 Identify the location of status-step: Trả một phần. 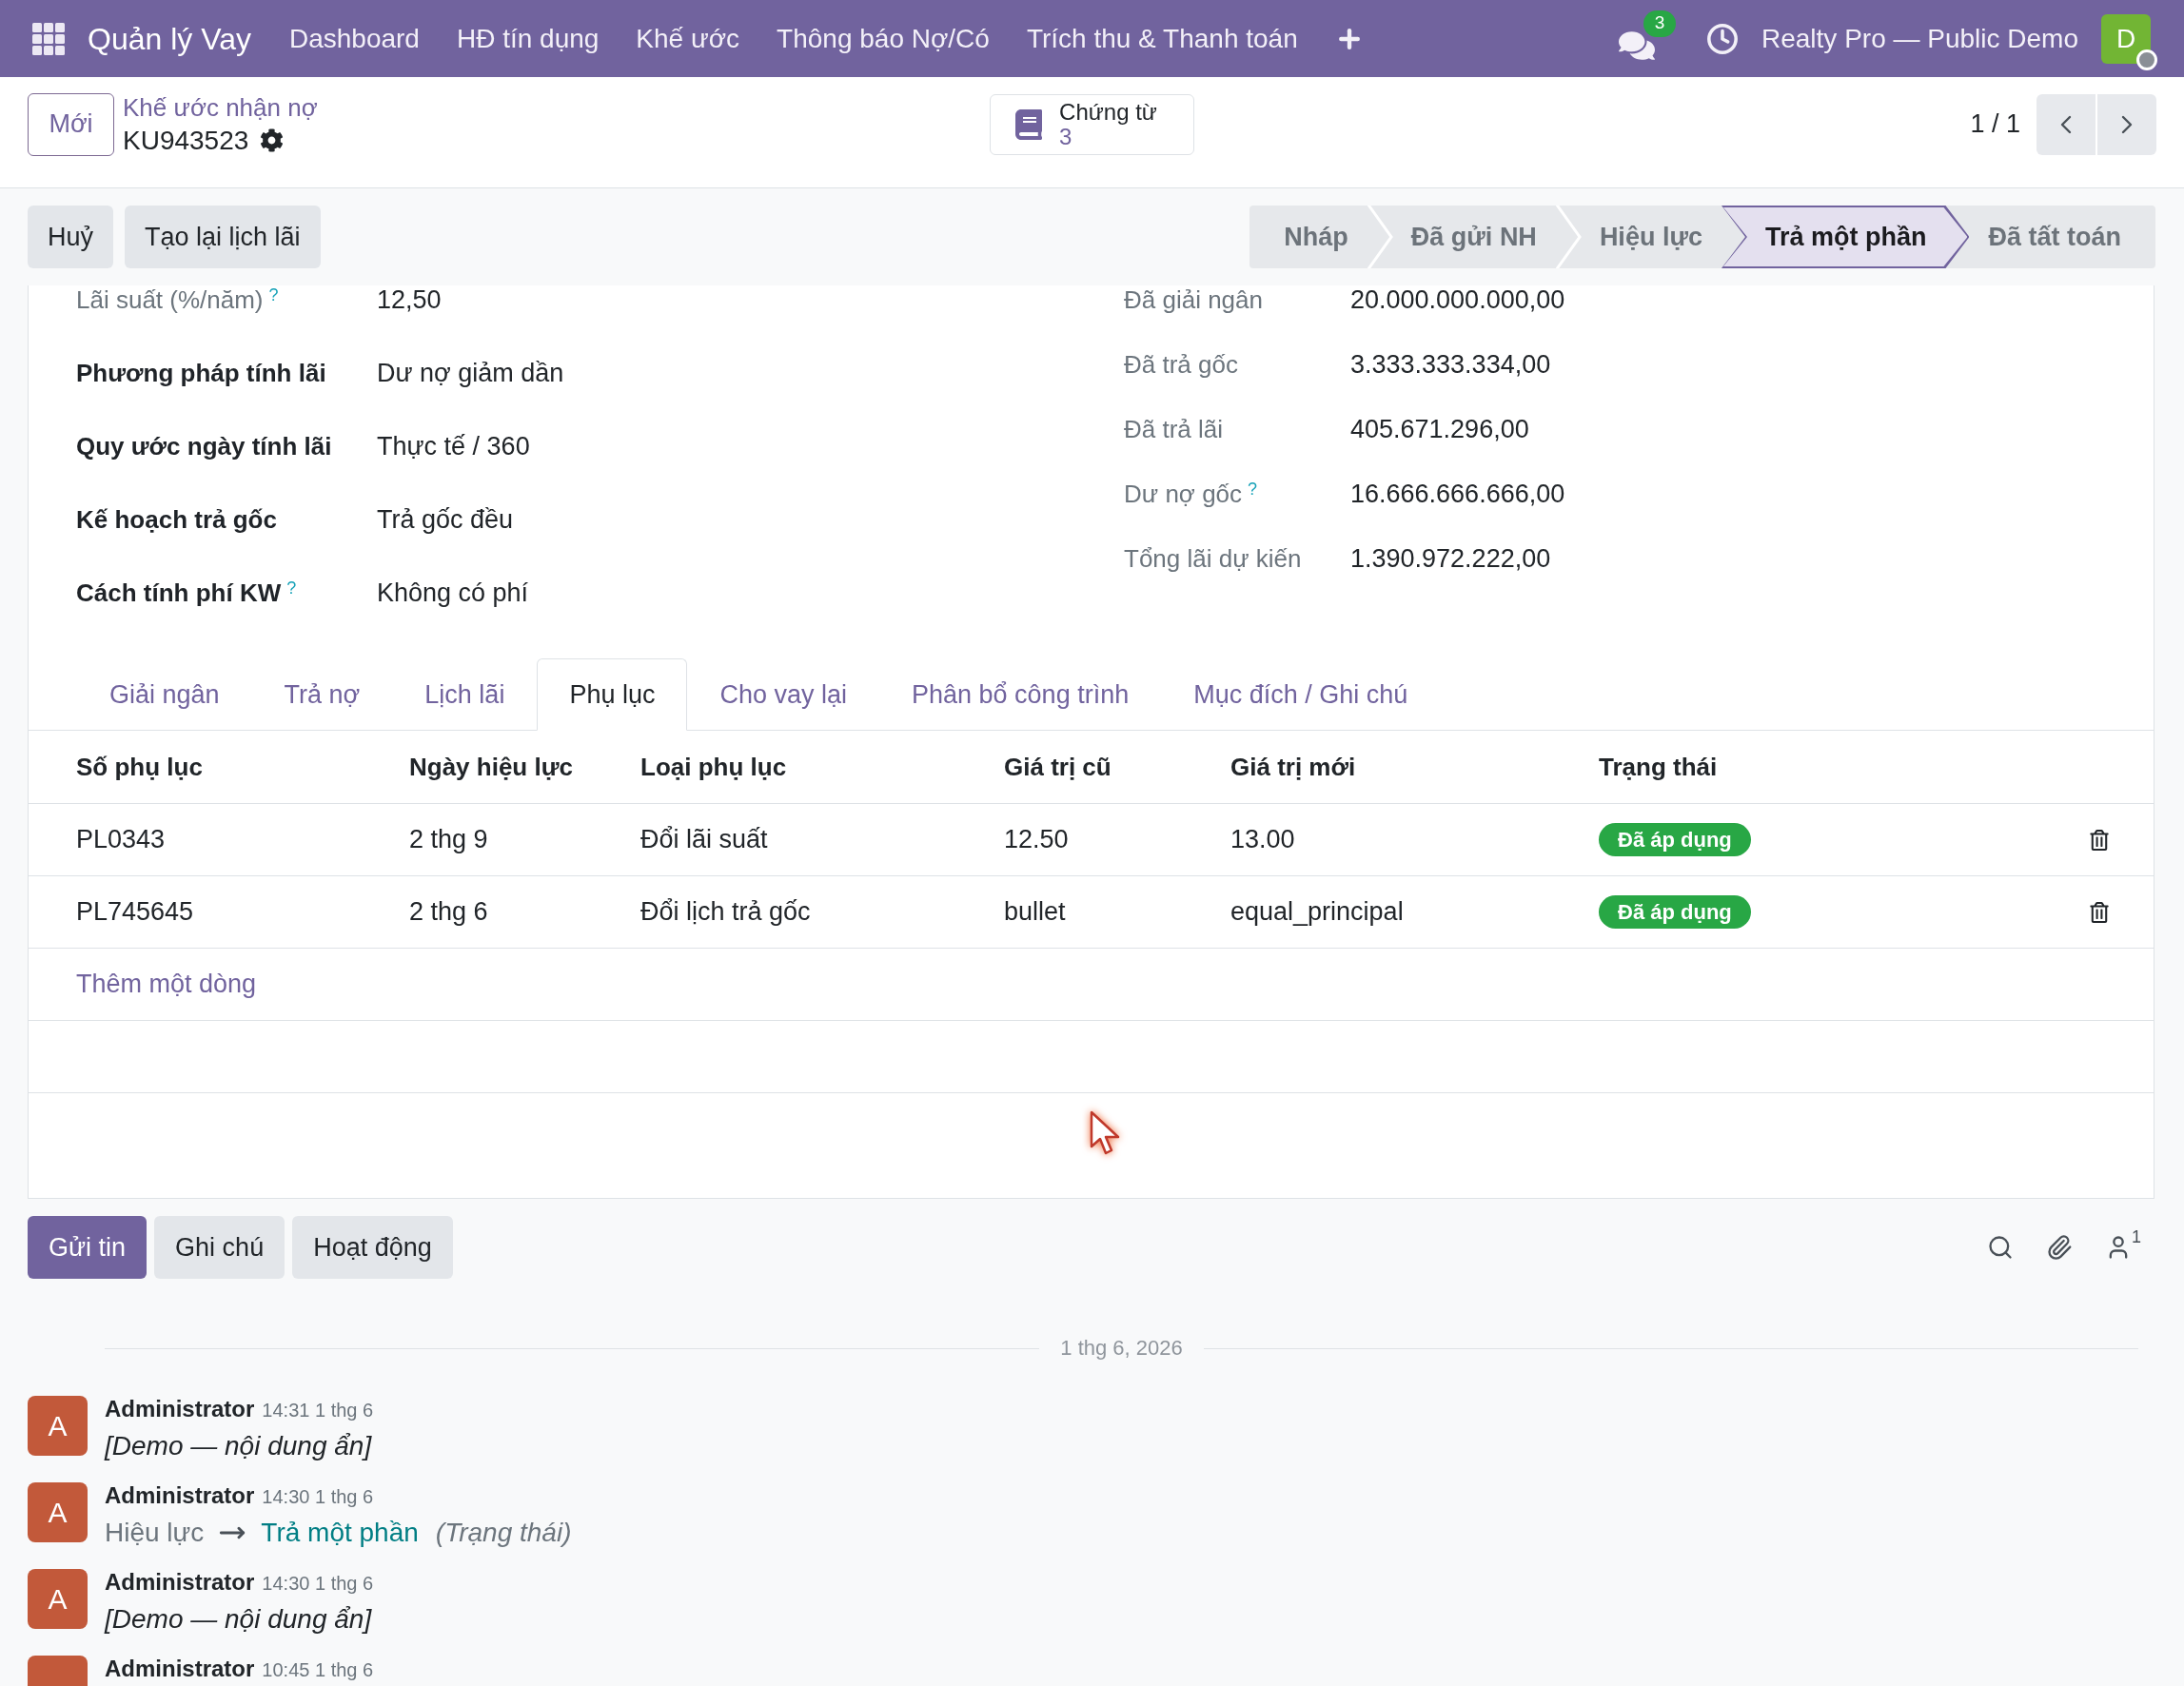
(1845, 237).